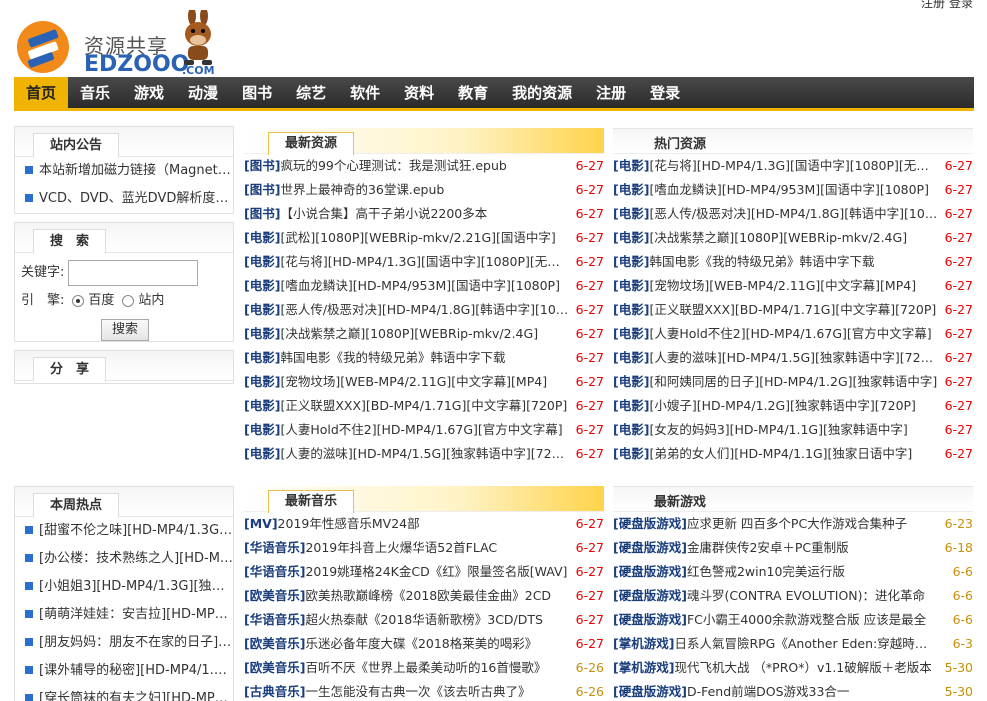 The height and width of the screenshot is (701, 987). I want to click on list-item: [掌机游戏] 日系人氣冒險RPG《Another Eden:穿越時空》 6-3, so click(793, 644).